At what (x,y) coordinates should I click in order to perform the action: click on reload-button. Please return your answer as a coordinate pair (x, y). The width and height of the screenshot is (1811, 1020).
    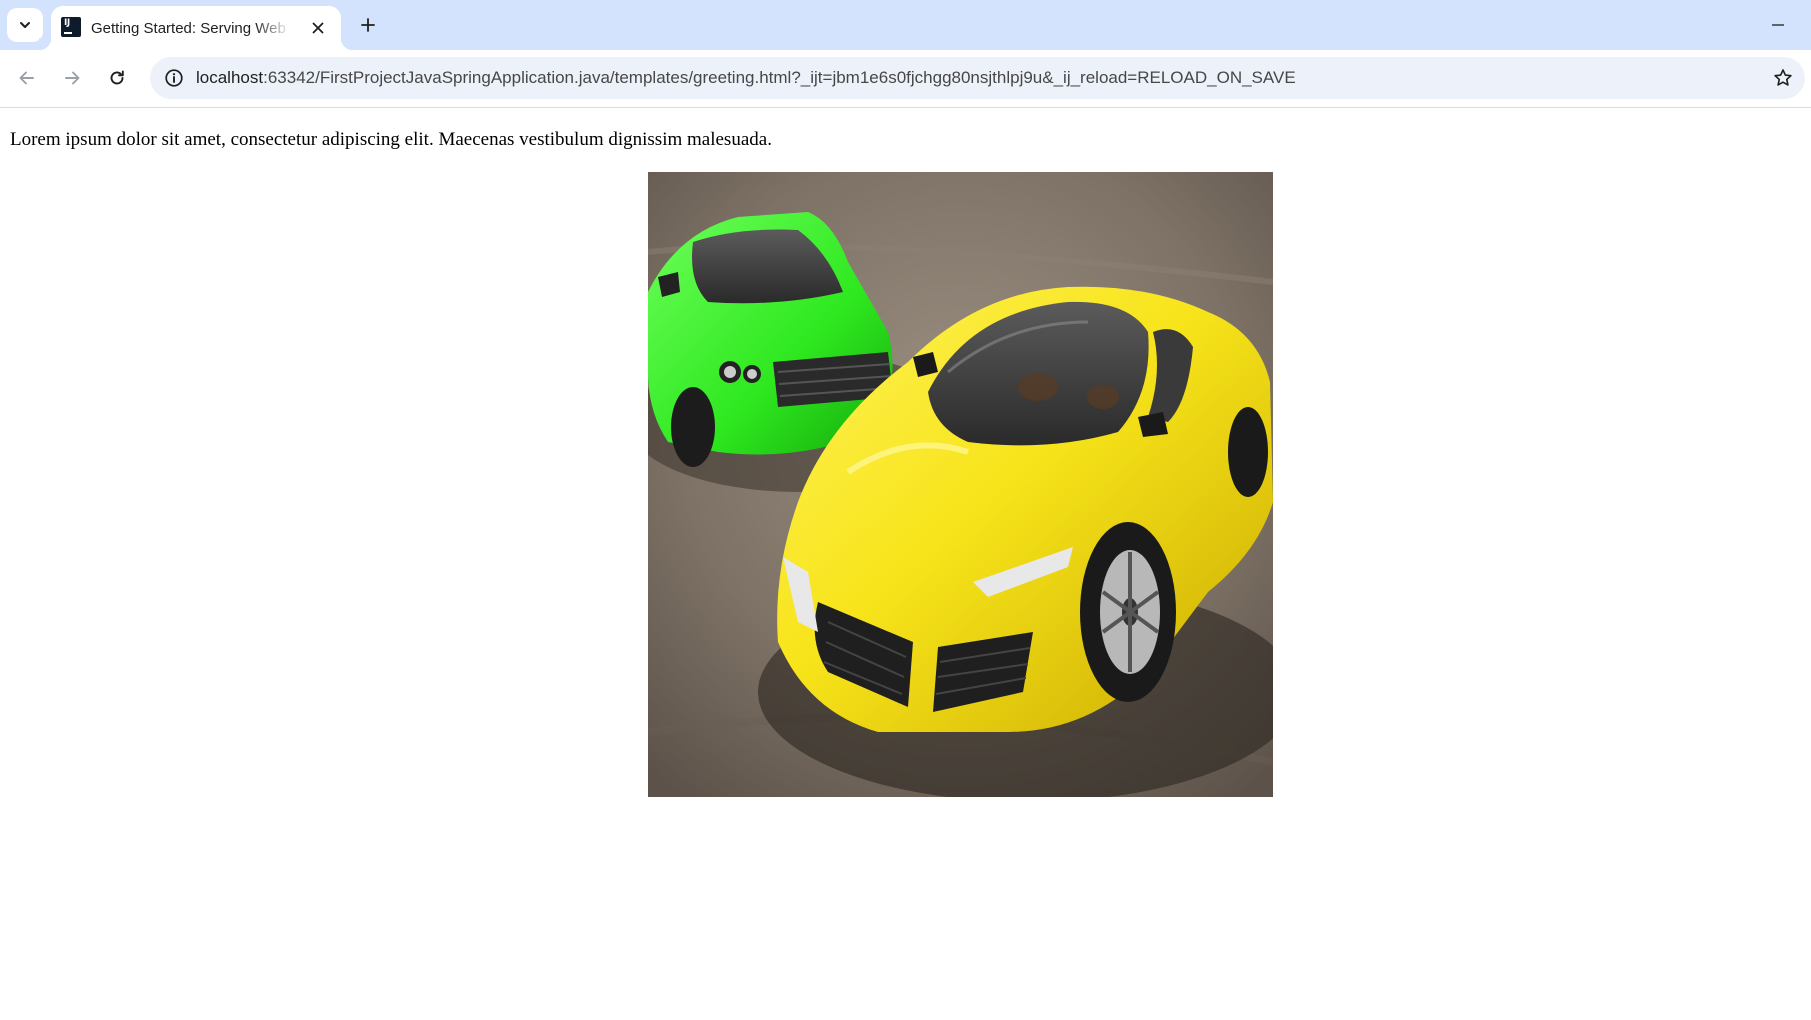
    Looking at the image, I should click on (117, 78).